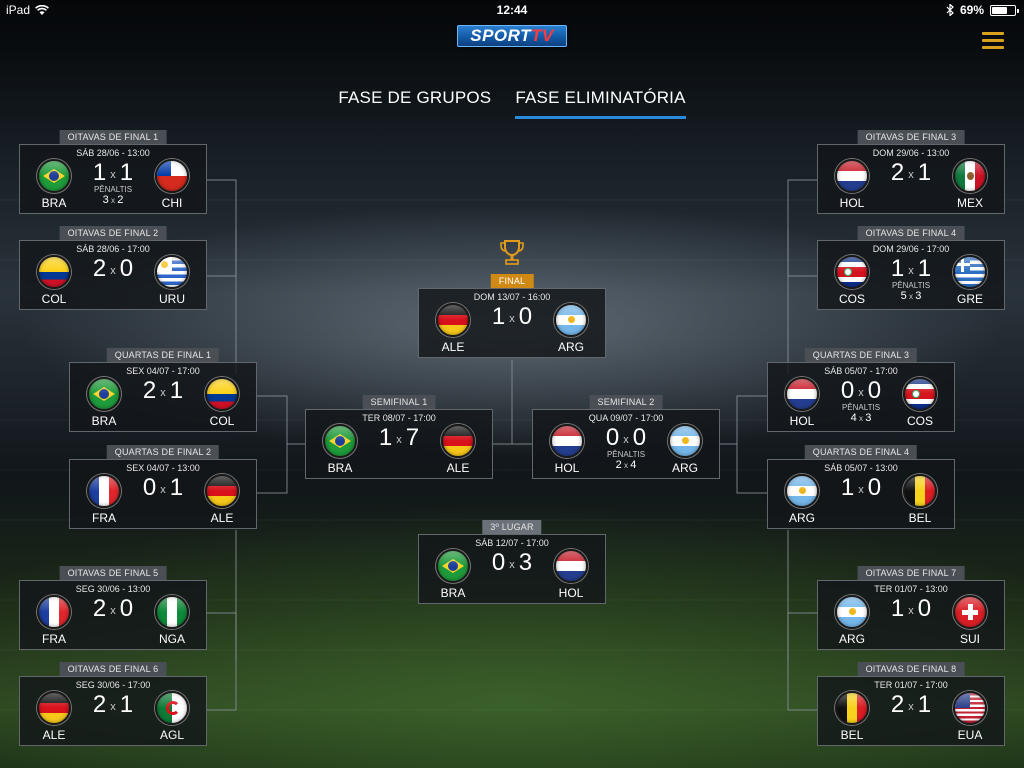 The width and height of the screenshot is (1024, 768). I want to click on match-score: 2x1, so click(911, 707).